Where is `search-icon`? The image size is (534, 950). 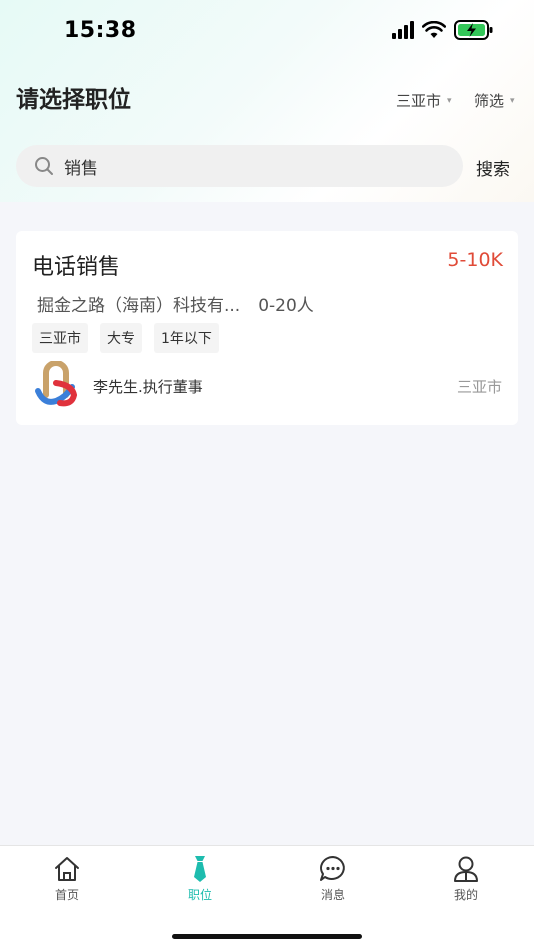 search-icon is located at coordinates (44, 166).